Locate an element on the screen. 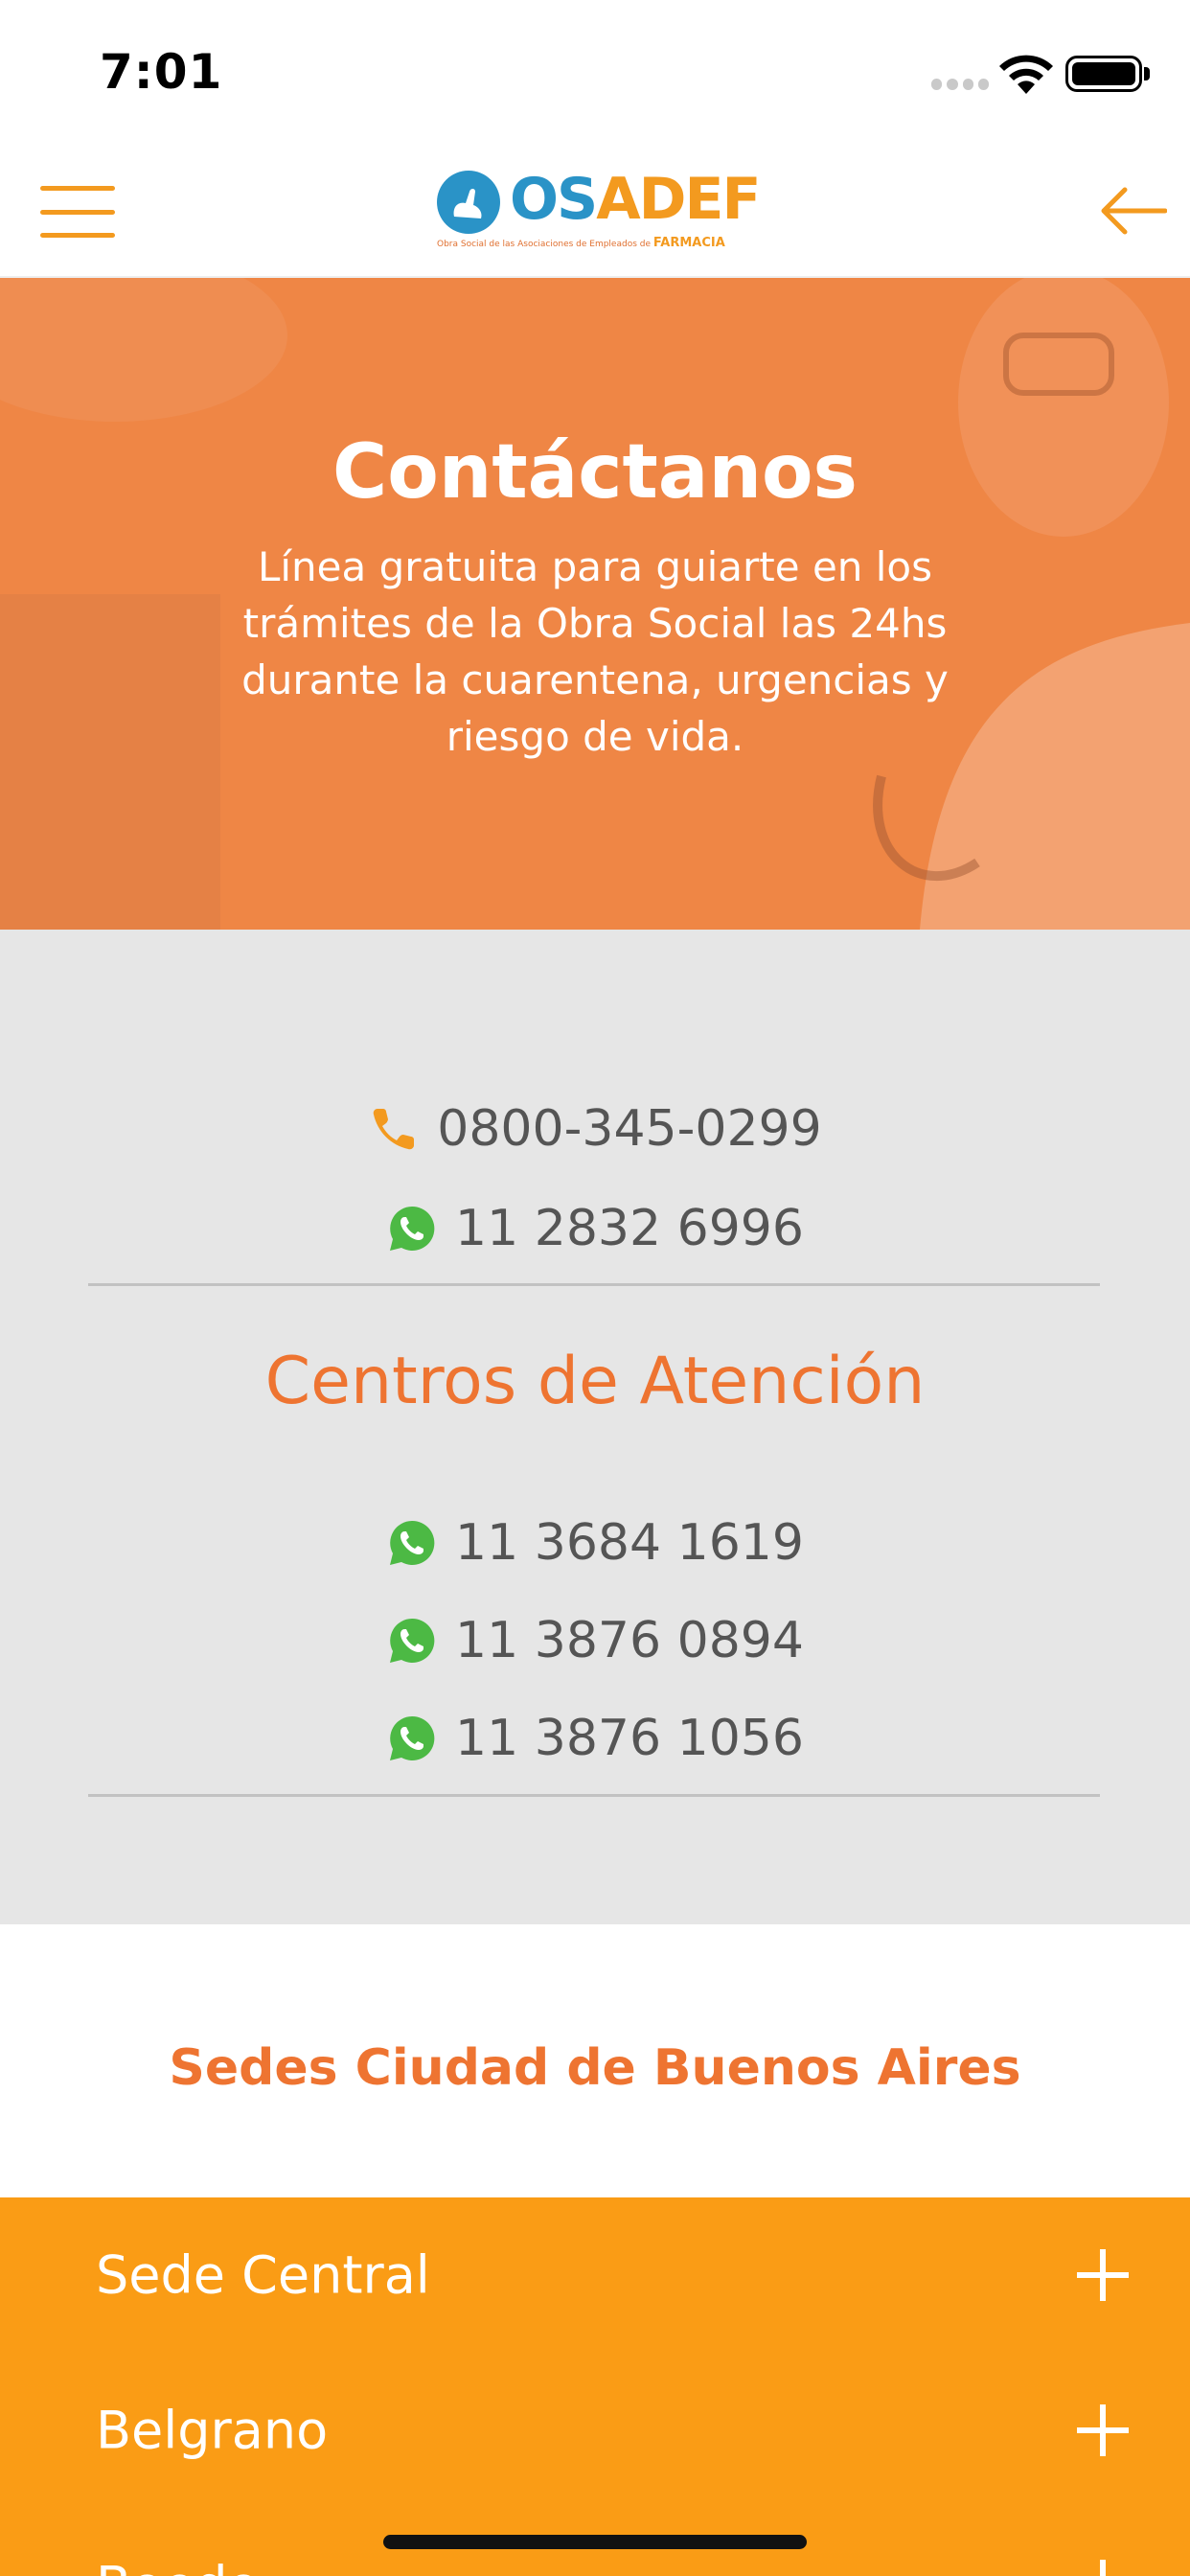 The width and height of the screenshot is (1190, 2576). status-time: 7:01 is located at coordinates (162, 72).